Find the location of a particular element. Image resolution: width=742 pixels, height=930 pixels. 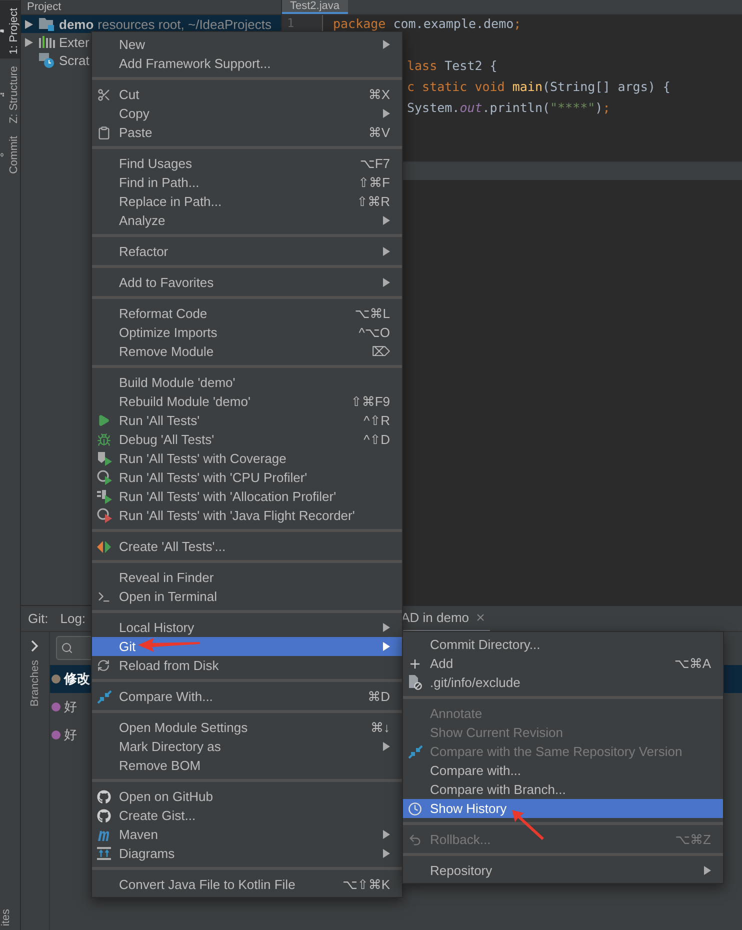

code-line: lass Test2 { is located at coordinates (452, 66).